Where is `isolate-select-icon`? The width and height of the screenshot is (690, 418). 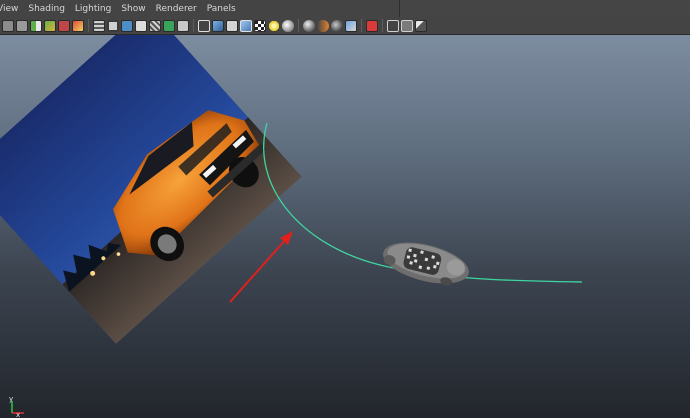
isolate-select-icon is located at coordinates (372, 25).